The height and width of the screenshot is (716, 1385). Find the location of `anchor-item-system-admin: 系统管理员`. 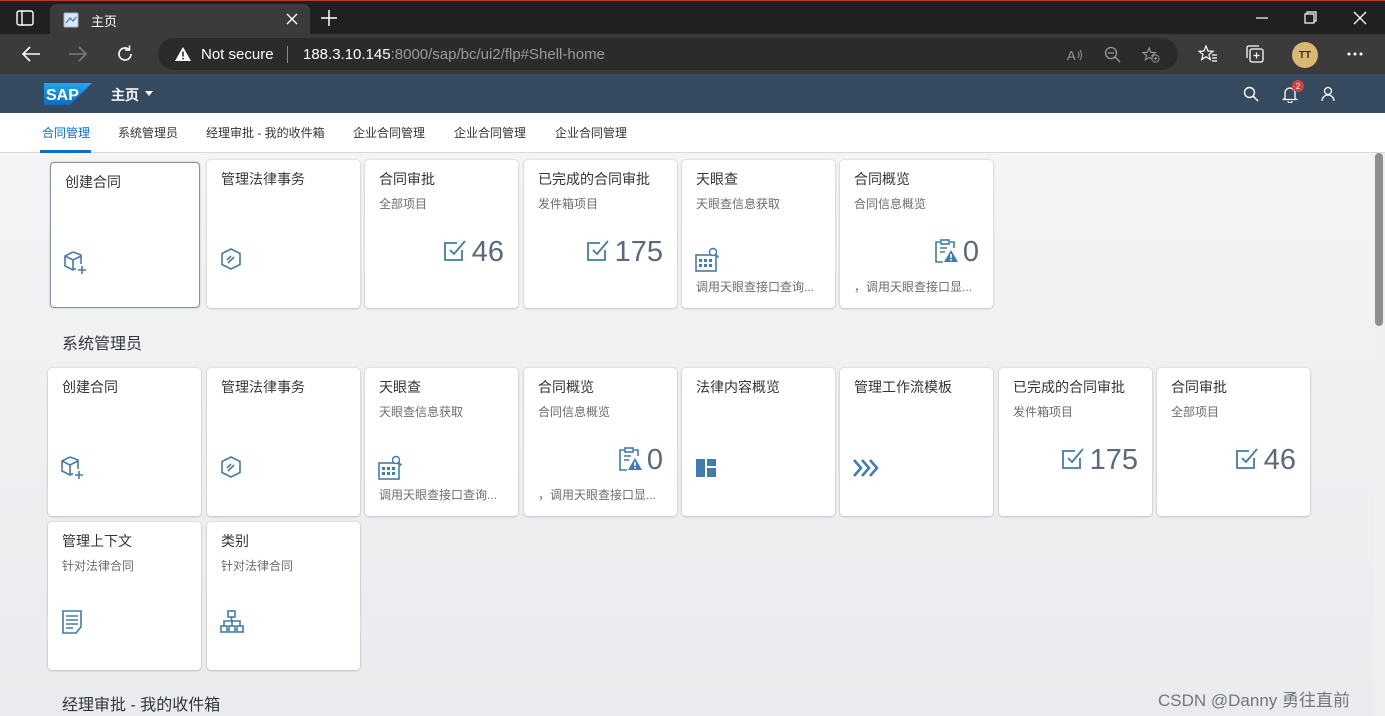

anchor-item-system-admin: 系统管理员 is located at coordinates (148, 132).